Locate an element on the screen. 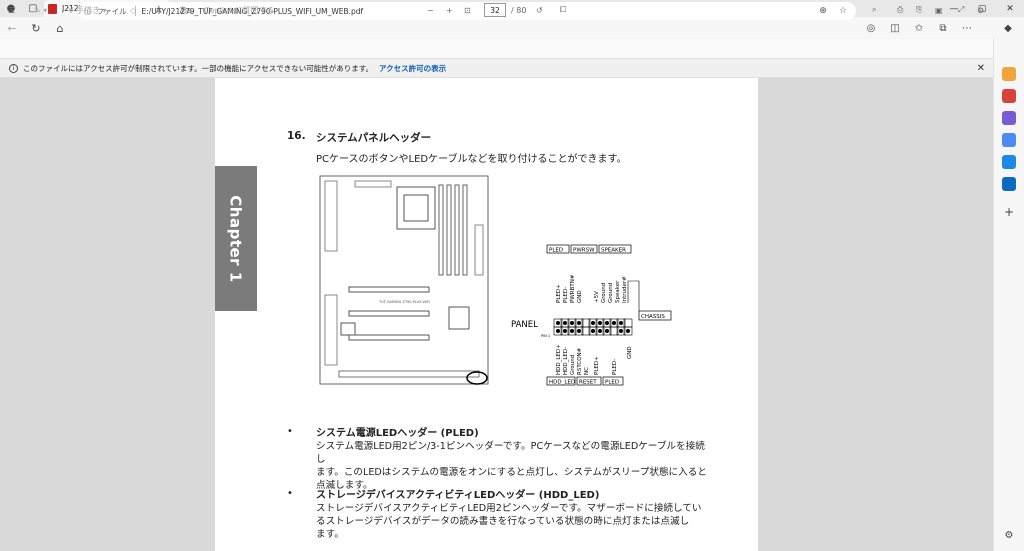 The height and width of the screenshot is (551, 1024). edge-sidebar: + ⚙ is located at coordinates (1008, 295).